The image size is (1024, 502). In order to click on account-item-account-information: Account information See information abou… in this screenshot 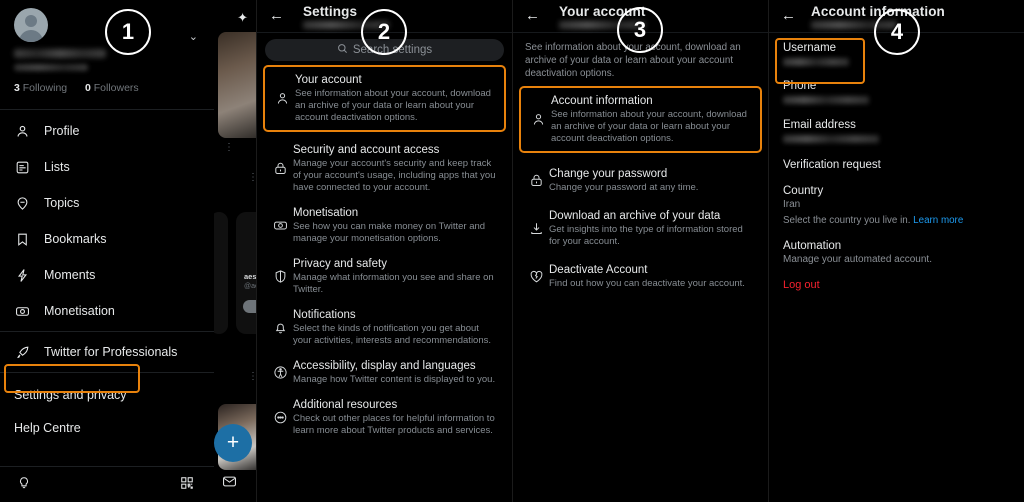, I will do `click(640, 119)`.